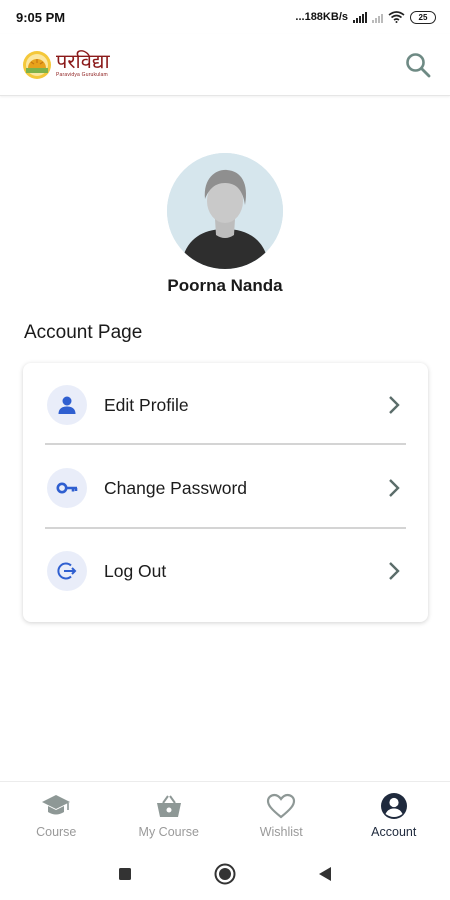 The height and width of the screenshot is (900, 450). I want to click on back-button, so click(325, 874).